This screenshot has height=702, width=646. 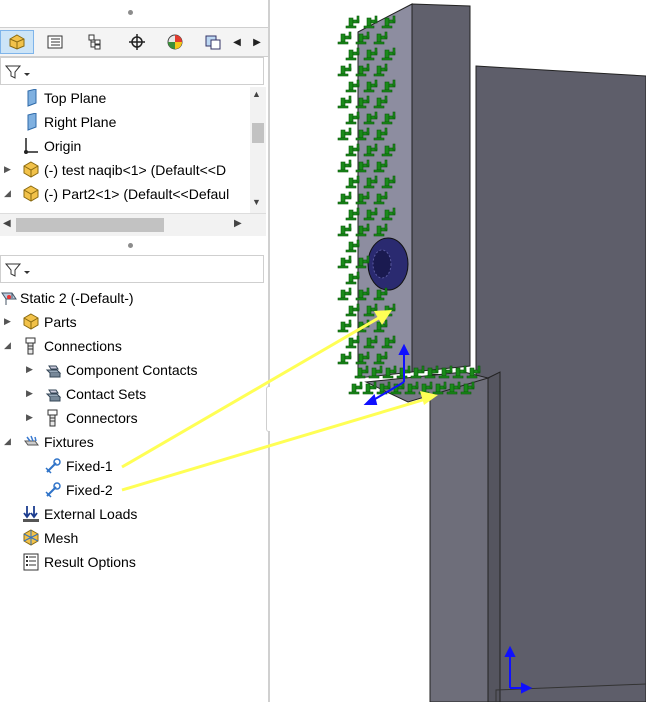 What do you see at coordinates (90, 225) in the screenshot?
I see `horizontal-scroll-thumb` at bounding box center [90, 225].